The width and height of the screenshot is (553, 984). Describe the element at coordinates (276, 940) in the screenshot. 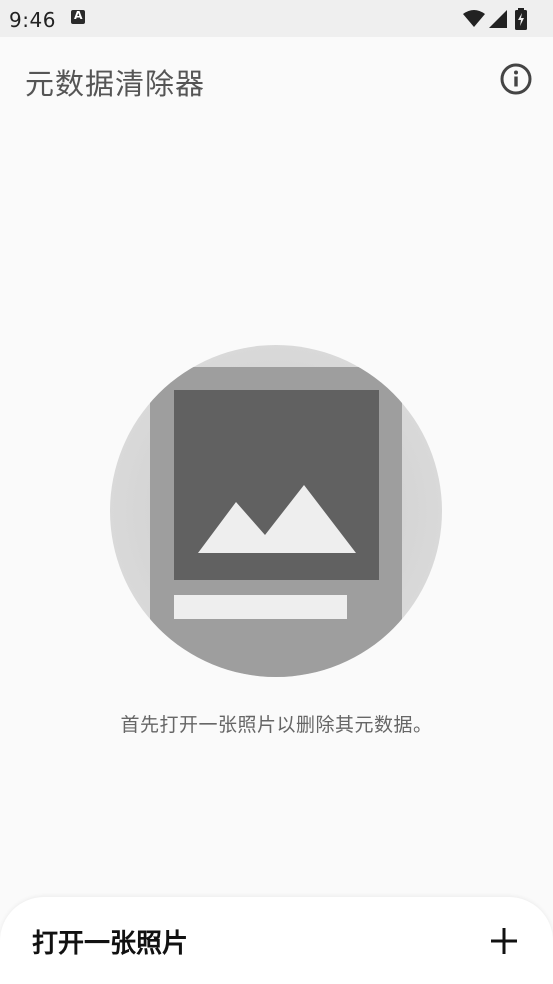

I see `open-photo-sheet: 打开一张照片` at that location.